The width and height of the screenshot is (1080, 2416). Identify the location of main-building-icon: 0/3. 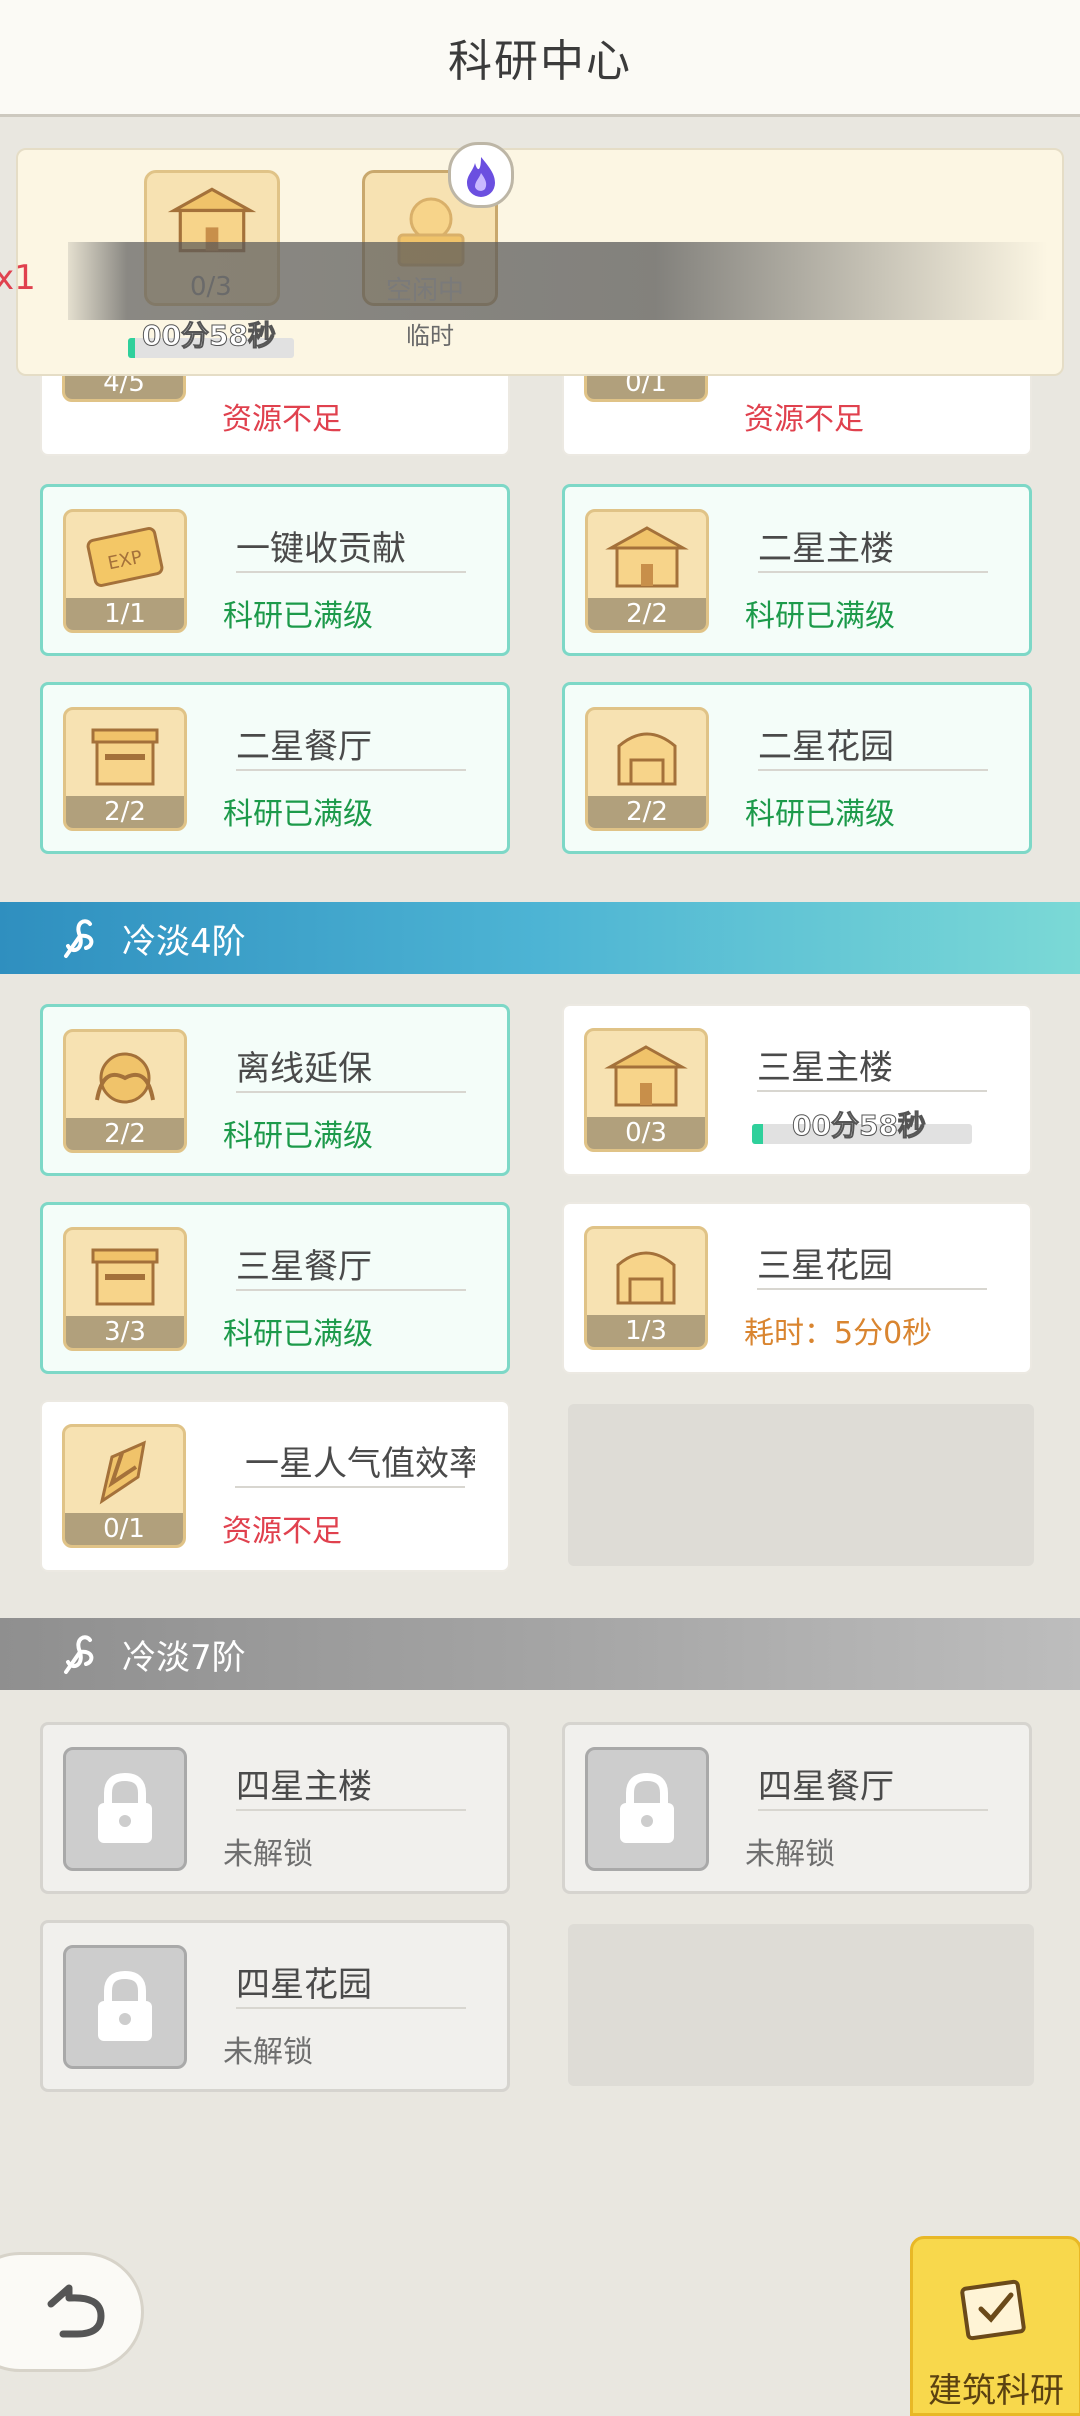
(646, 1090).